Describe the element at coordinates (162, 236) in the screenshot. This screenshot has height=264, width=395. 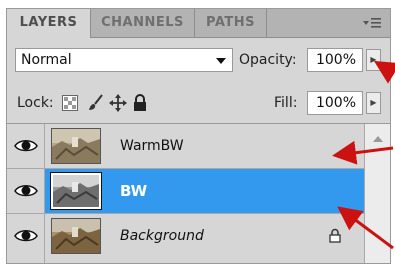
I see `layer-name: Background` at that location.